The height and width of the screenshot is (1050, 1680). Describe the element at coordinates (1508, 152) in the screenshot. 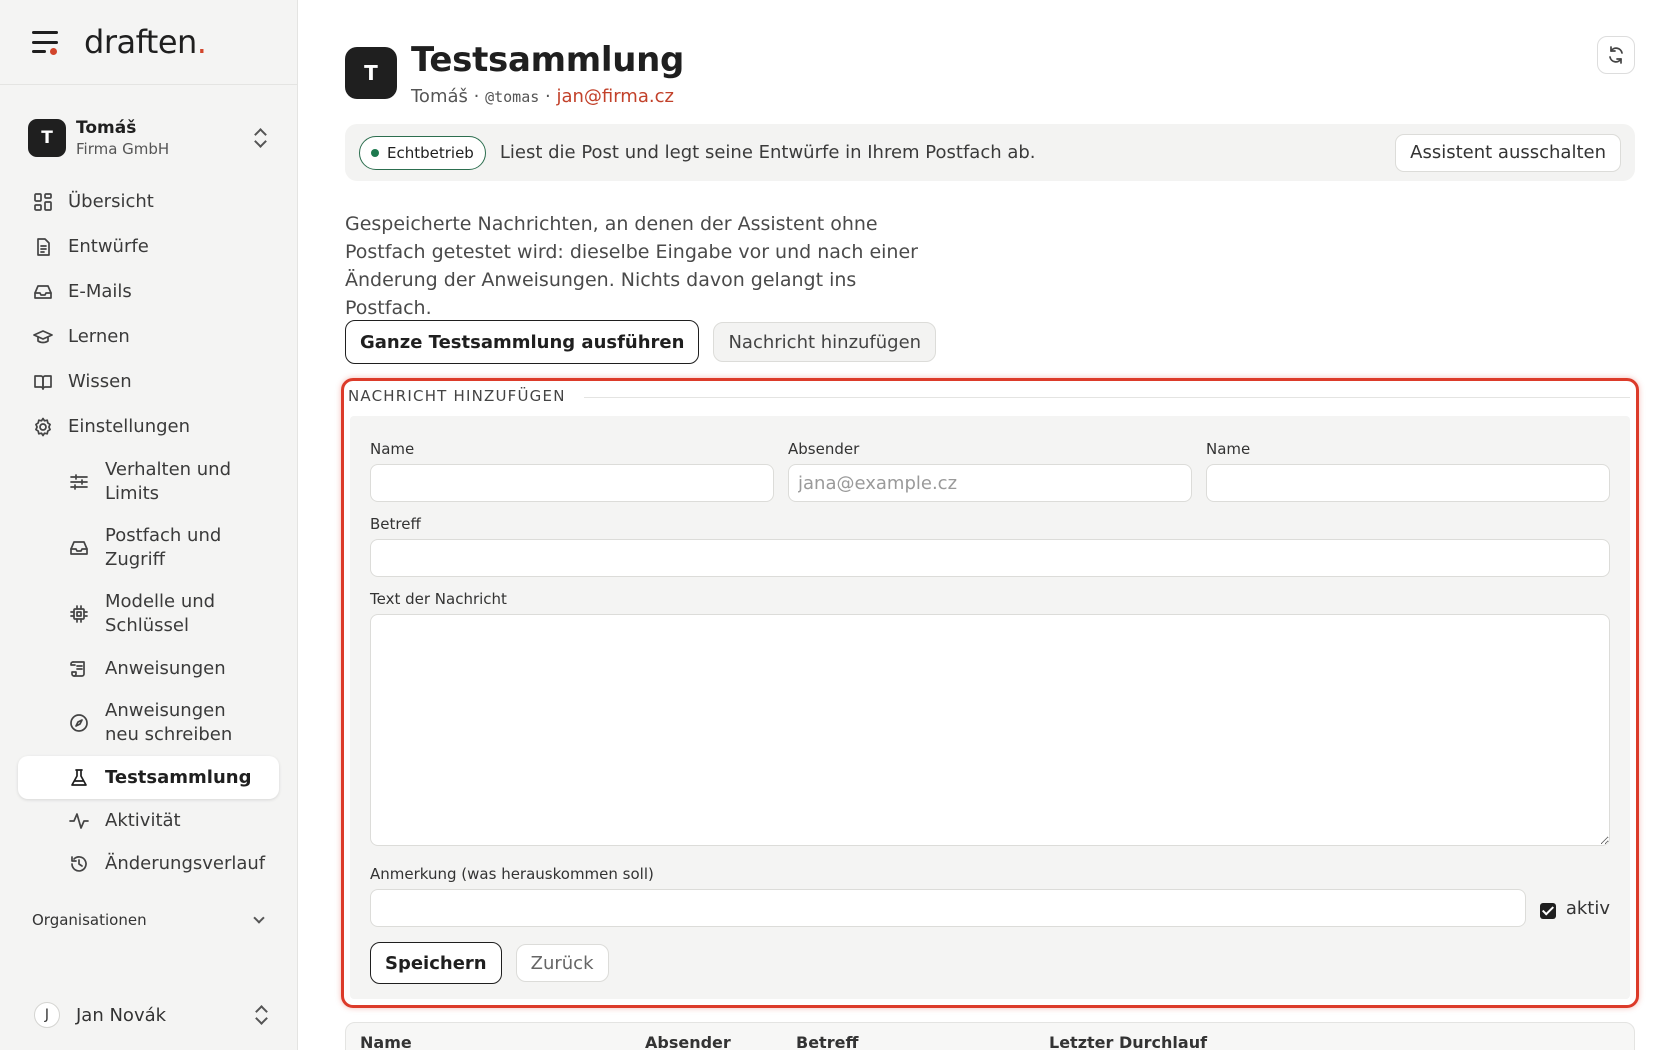

I see `disable-assistant-button: Assistent ausschalten` at that location.